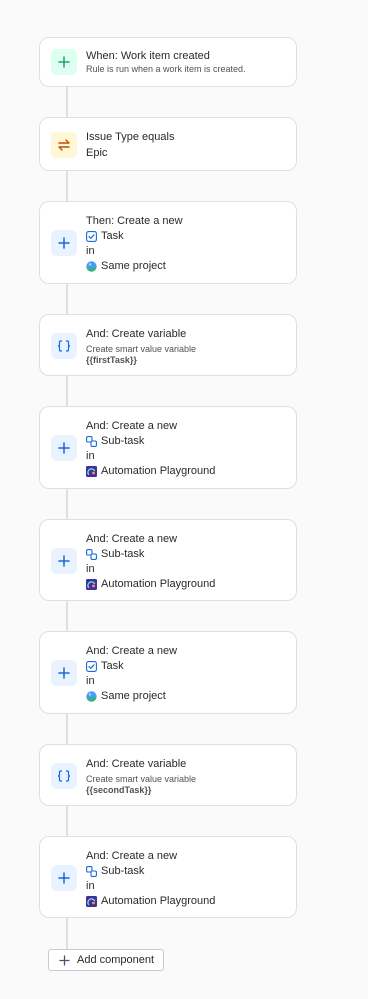 This screenshot has width=368, height=999. Describe the element at coordinates (148, 56) in the screenshot. I see `trigger-title: When: Work item created` at that location.